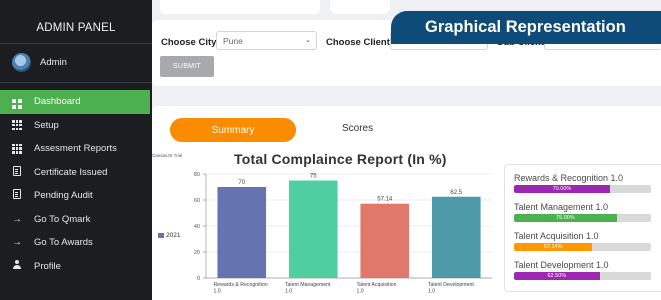  I want to click on user-name: Admin, so click(53, 62).